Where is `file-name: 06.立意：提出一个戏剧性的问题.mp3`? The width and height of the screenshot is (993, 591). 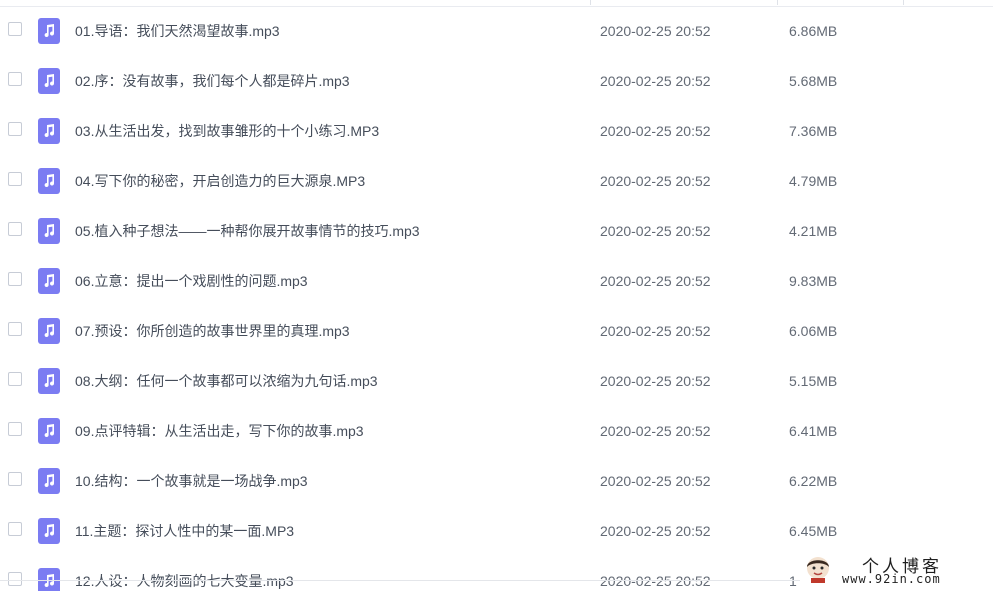 file-name: 06.立意：提出一个戏剧性的问题.mp3 is located at coordinates (191, 281).